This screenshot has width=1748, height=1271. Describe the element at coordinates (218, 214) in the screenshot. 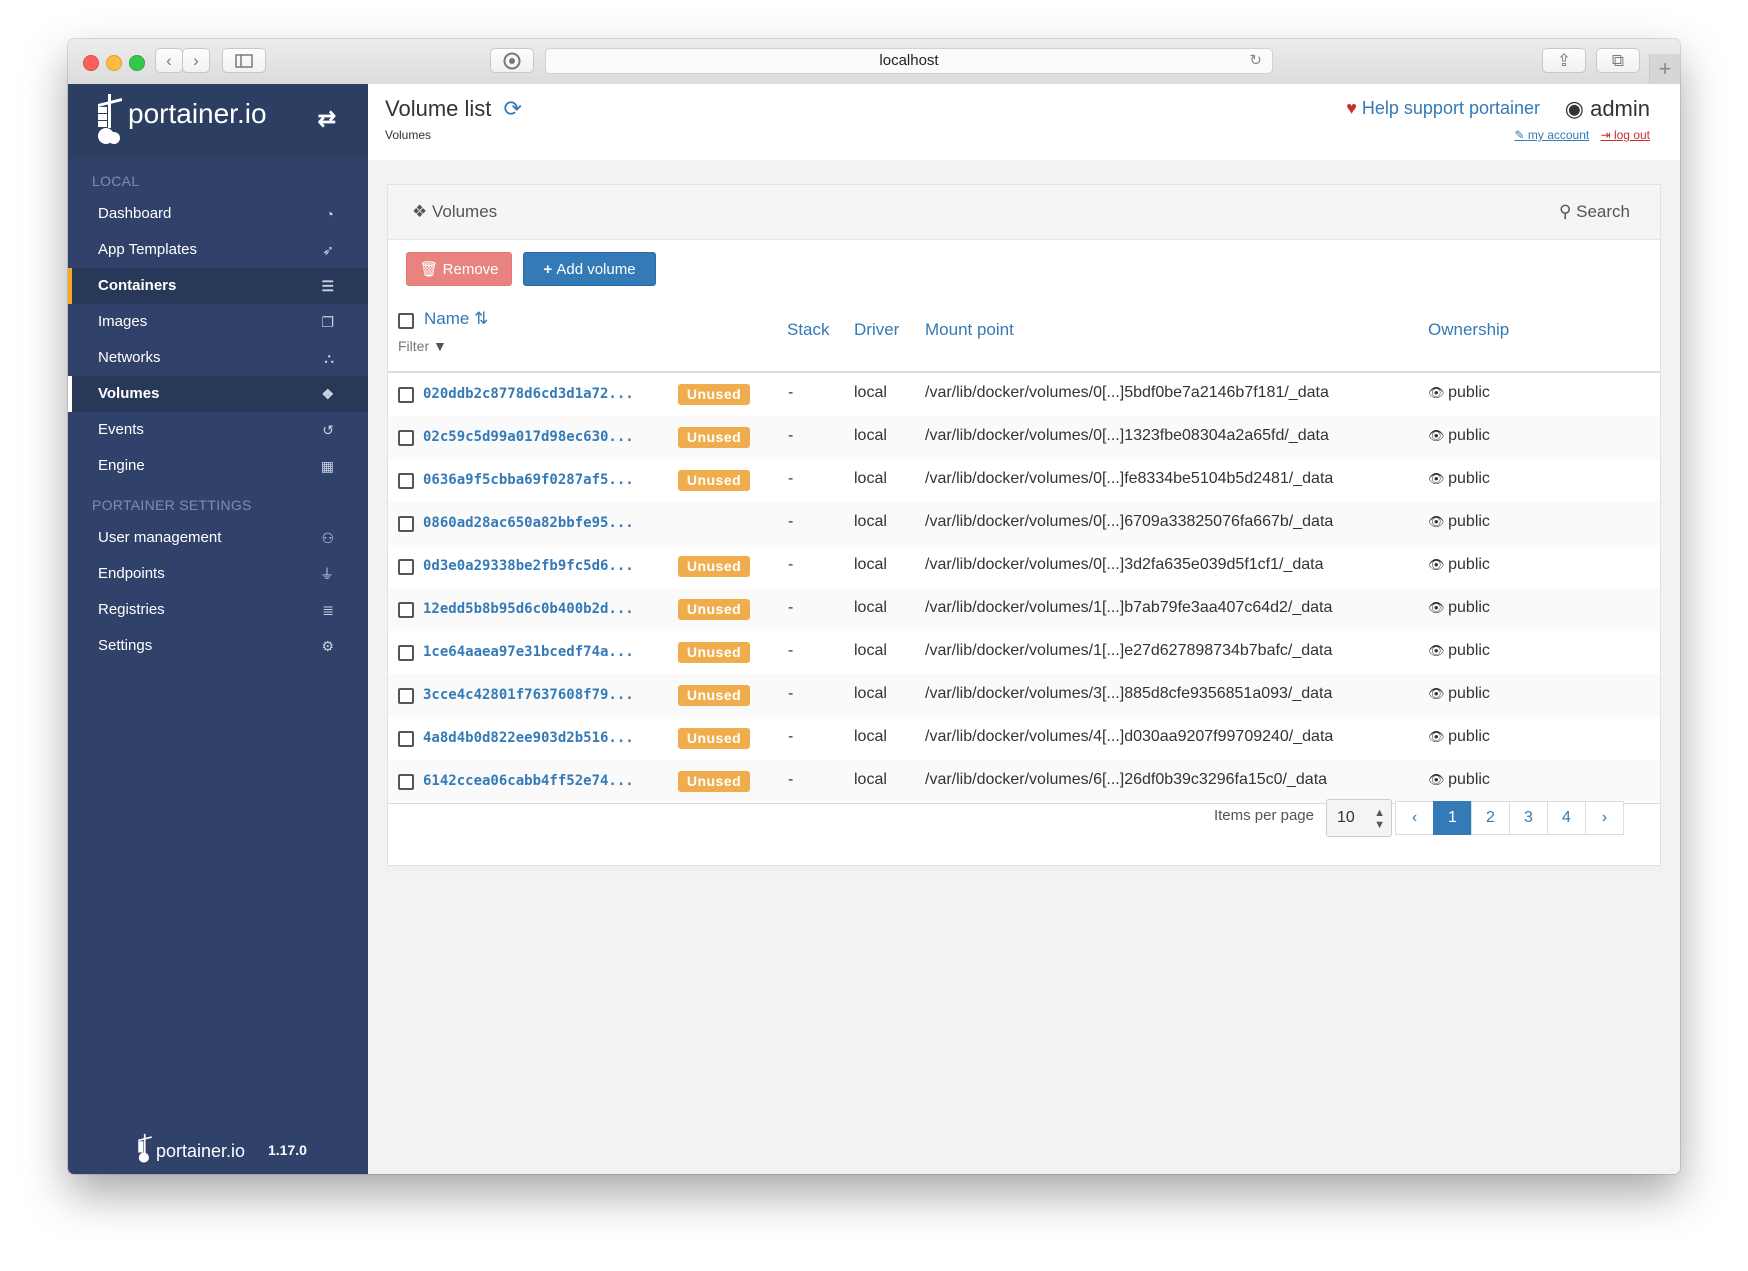

I see `sidebar-item-dashboard: Dashboard ◔` at that location.